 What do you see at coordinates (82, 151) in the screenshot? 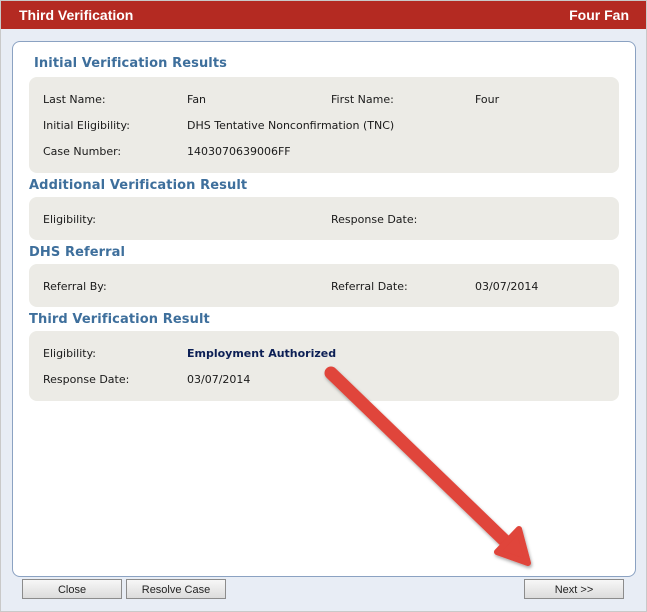
I see `case-number-label: Case Number:` at bounding box center [82, 151].